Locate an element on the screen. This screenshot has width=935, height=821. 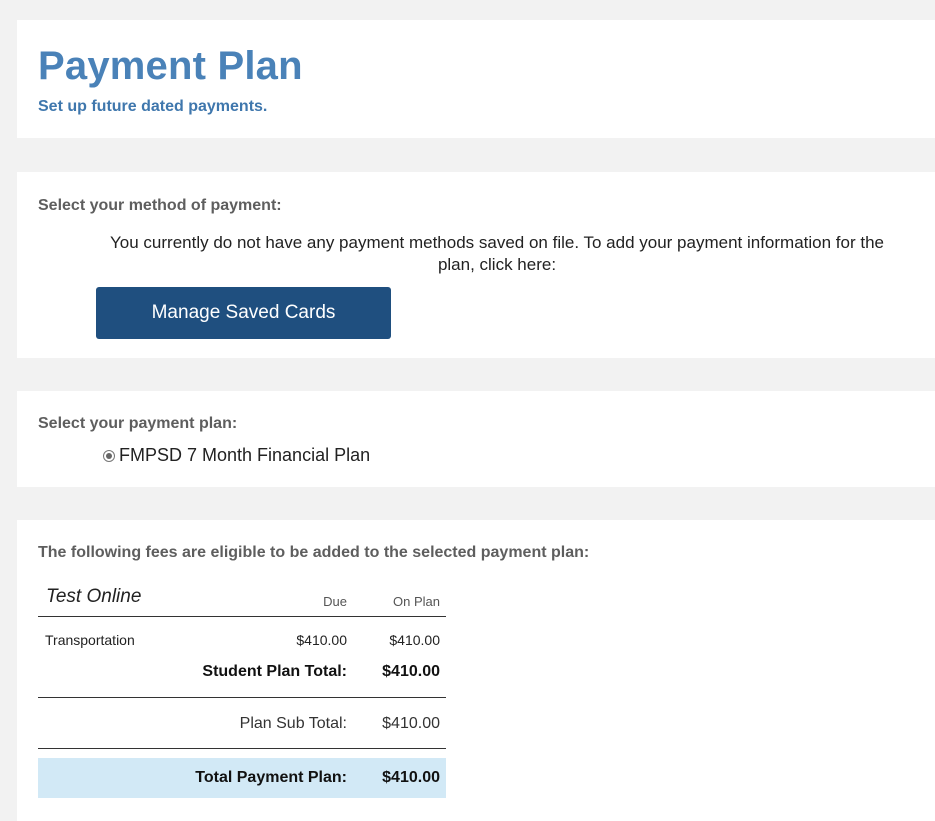
due-column-header: Due is located at coordinates (335, 601).